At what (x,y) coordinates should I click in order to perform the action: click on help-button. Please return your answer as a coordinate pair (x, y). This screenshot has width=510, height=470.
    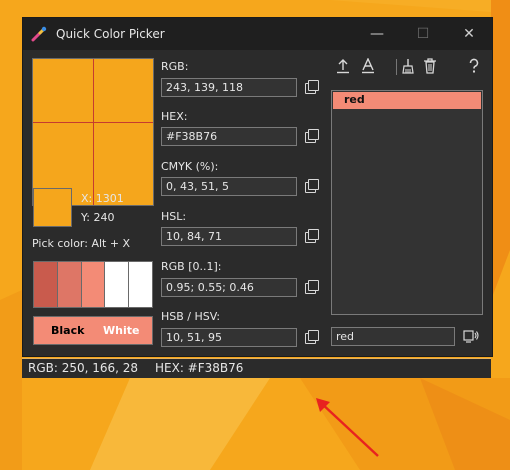
    Looking at the image, I should click on (474, 67).